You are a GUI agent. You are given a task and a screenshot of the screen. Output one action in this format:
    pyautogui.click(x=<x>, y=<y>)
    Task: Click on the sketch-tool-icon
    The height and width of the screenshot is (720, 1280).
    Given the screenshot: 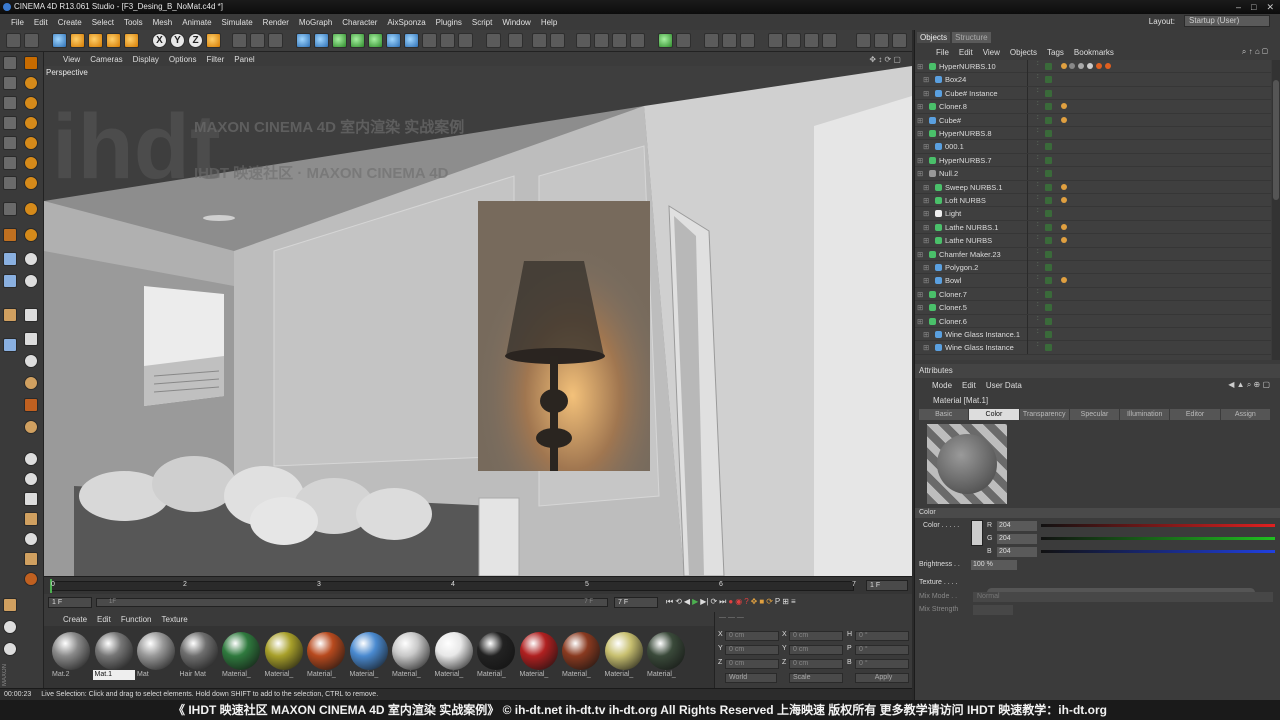 What is the action you would take?
    pyautogui.click(x=31, y=459)
    